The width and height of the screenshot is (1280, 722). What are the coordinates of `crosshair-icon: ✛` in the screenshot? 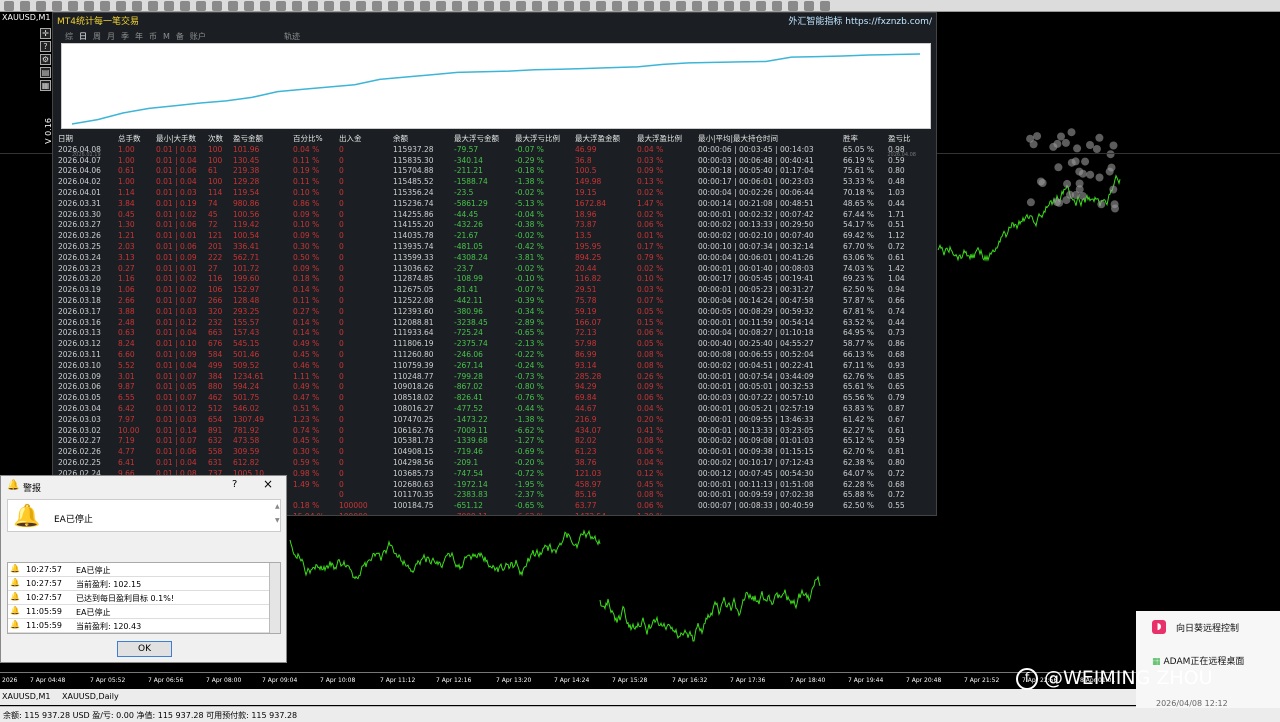 It's located at (45, 33).